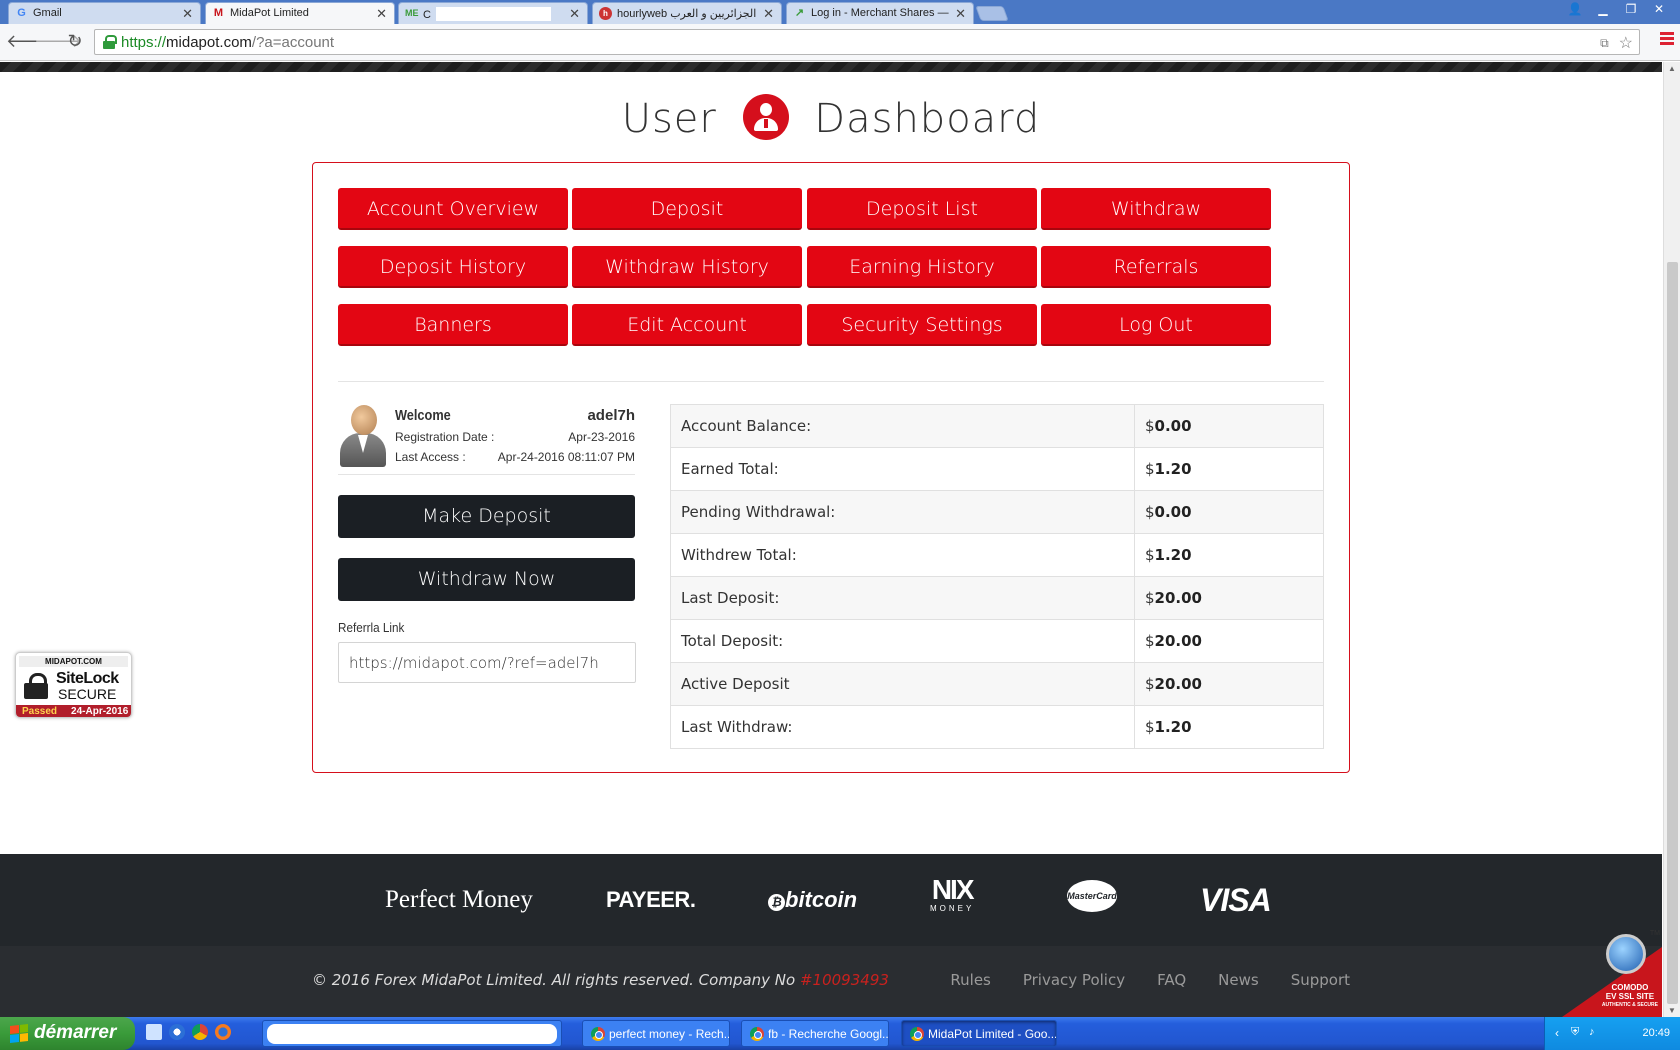 This screenshot has height=1050, width=1680. I want to click on restore-icon: ❐, so click(1631, 9).